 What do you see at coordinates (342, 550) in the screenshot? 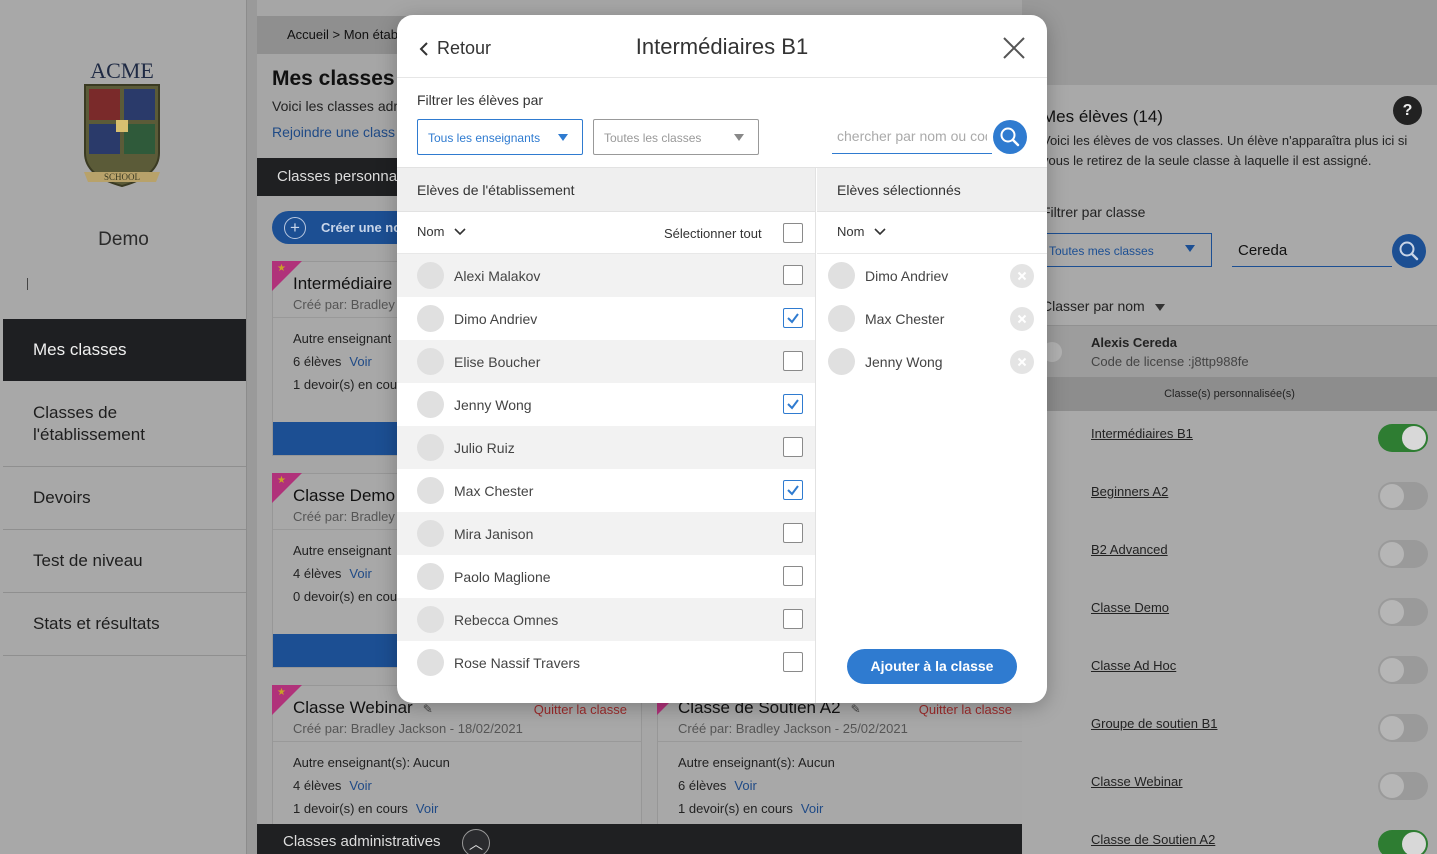
I see `card-teachers: Autre enseignant` at bounding box center [342, 550].